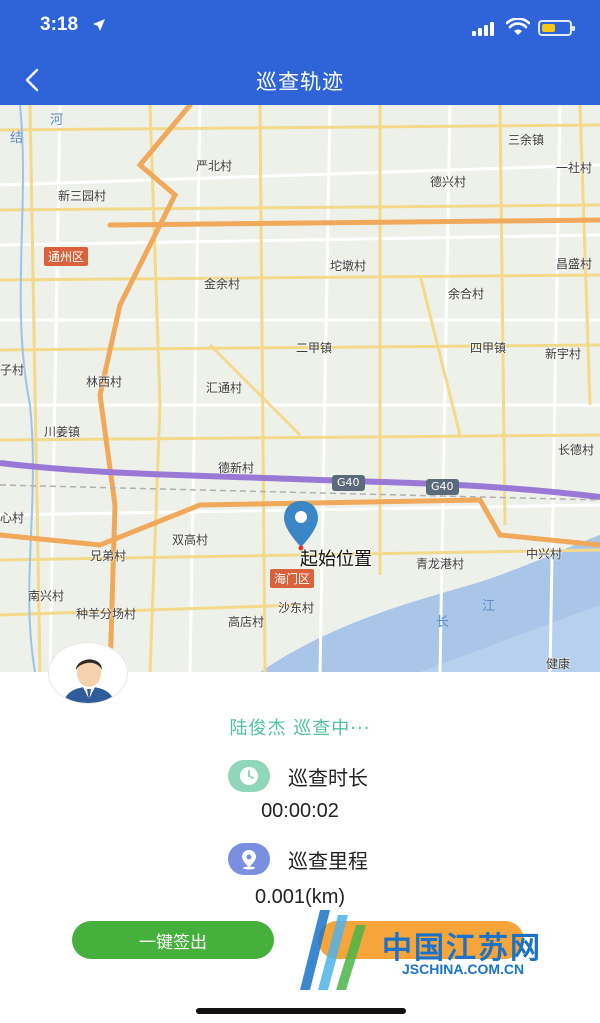 This screenshot has width=600, height=1023. I want to click on map-label: 一社村, so click(574, 168).